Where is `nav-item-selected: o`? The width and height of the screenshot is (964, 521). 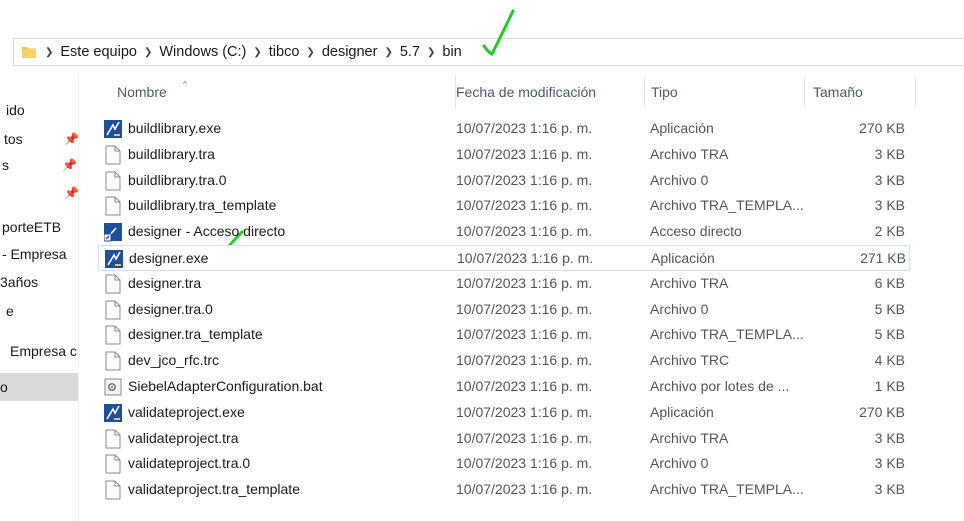
nav-item-selected: o is located at coordinates (39, 387).